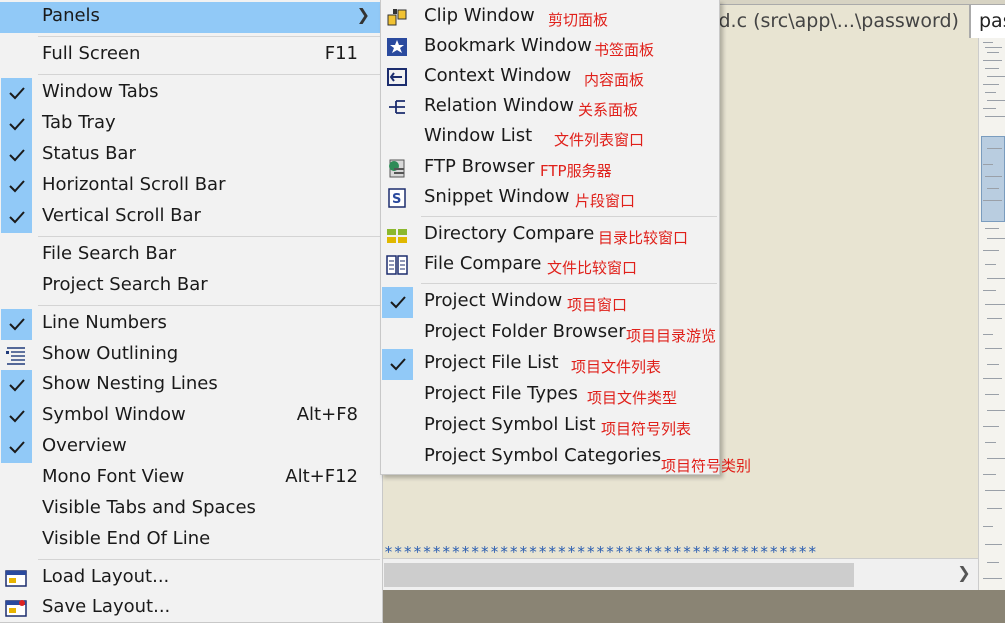 The height and width of the screenshot is (623, 1005). What do you see at coordinates (605, 201) in the screenshot?
I see `annotation-label: 片段窗口` at bounding box center [605, 201].